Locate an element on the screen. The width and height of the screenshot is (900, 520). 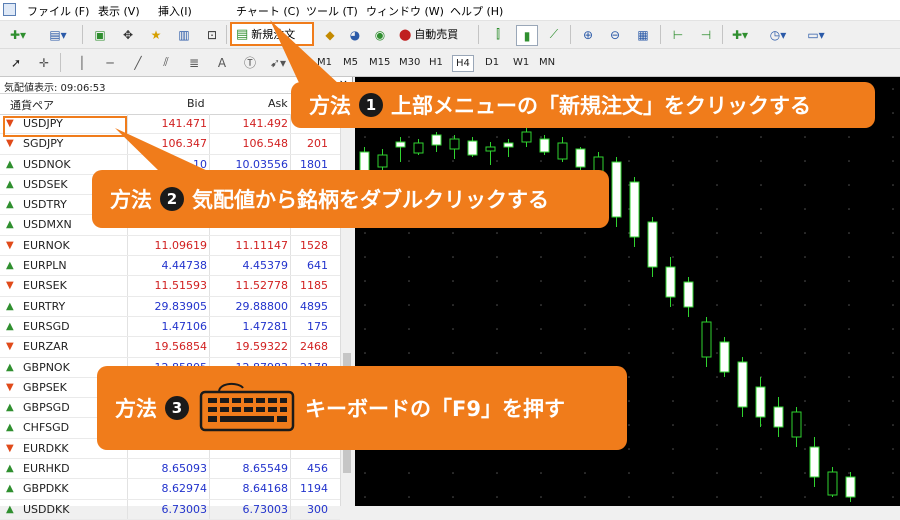
callout-3-label: 方法 is located at coordinates (136, 409).